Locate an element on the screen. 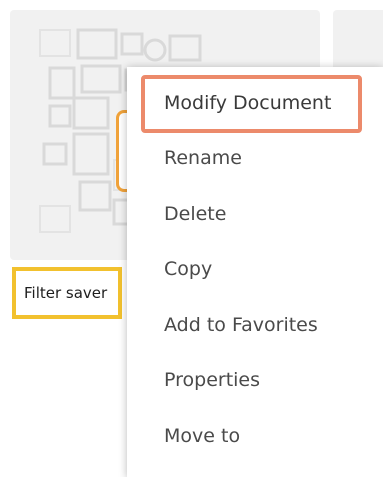  menu-item-copy: Copy is located at coordinates (188, 269).